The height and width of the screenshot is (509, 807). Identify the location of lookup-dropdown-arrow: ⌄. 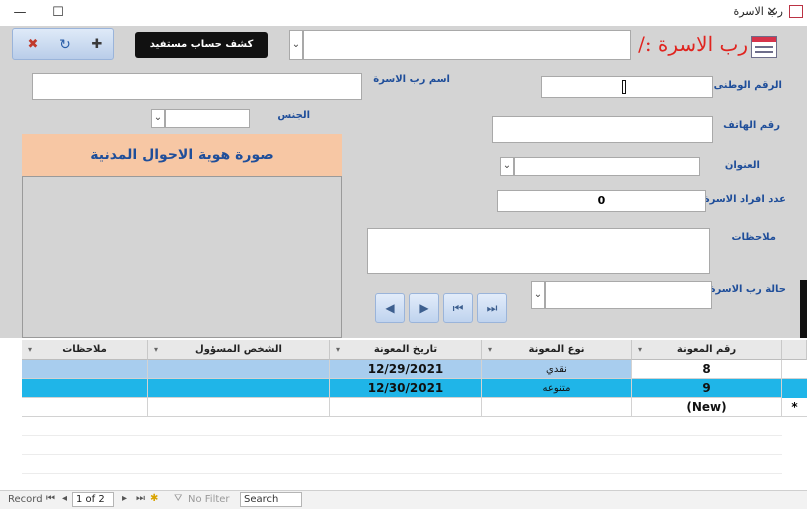
(296, 45).